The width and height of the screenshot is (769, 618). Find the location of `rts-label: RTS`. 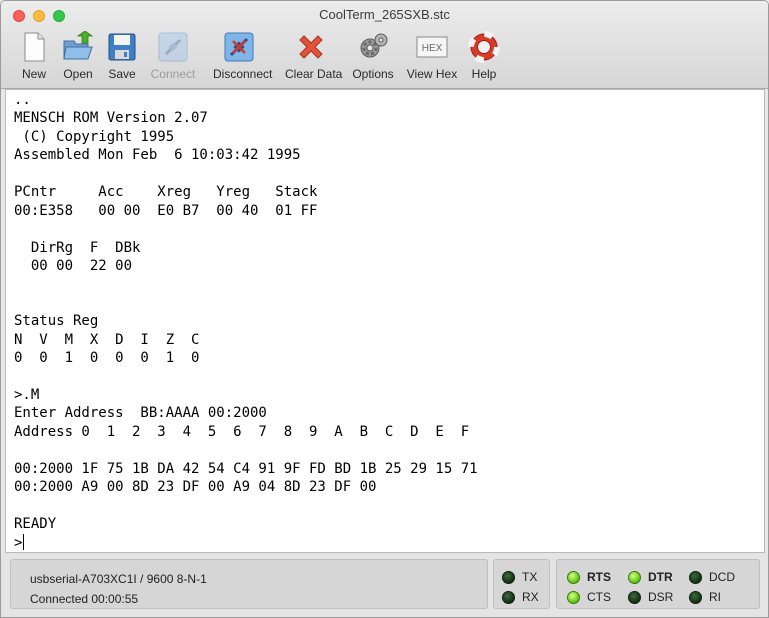

rts-label: RTS is located at coordinates (599, 577).